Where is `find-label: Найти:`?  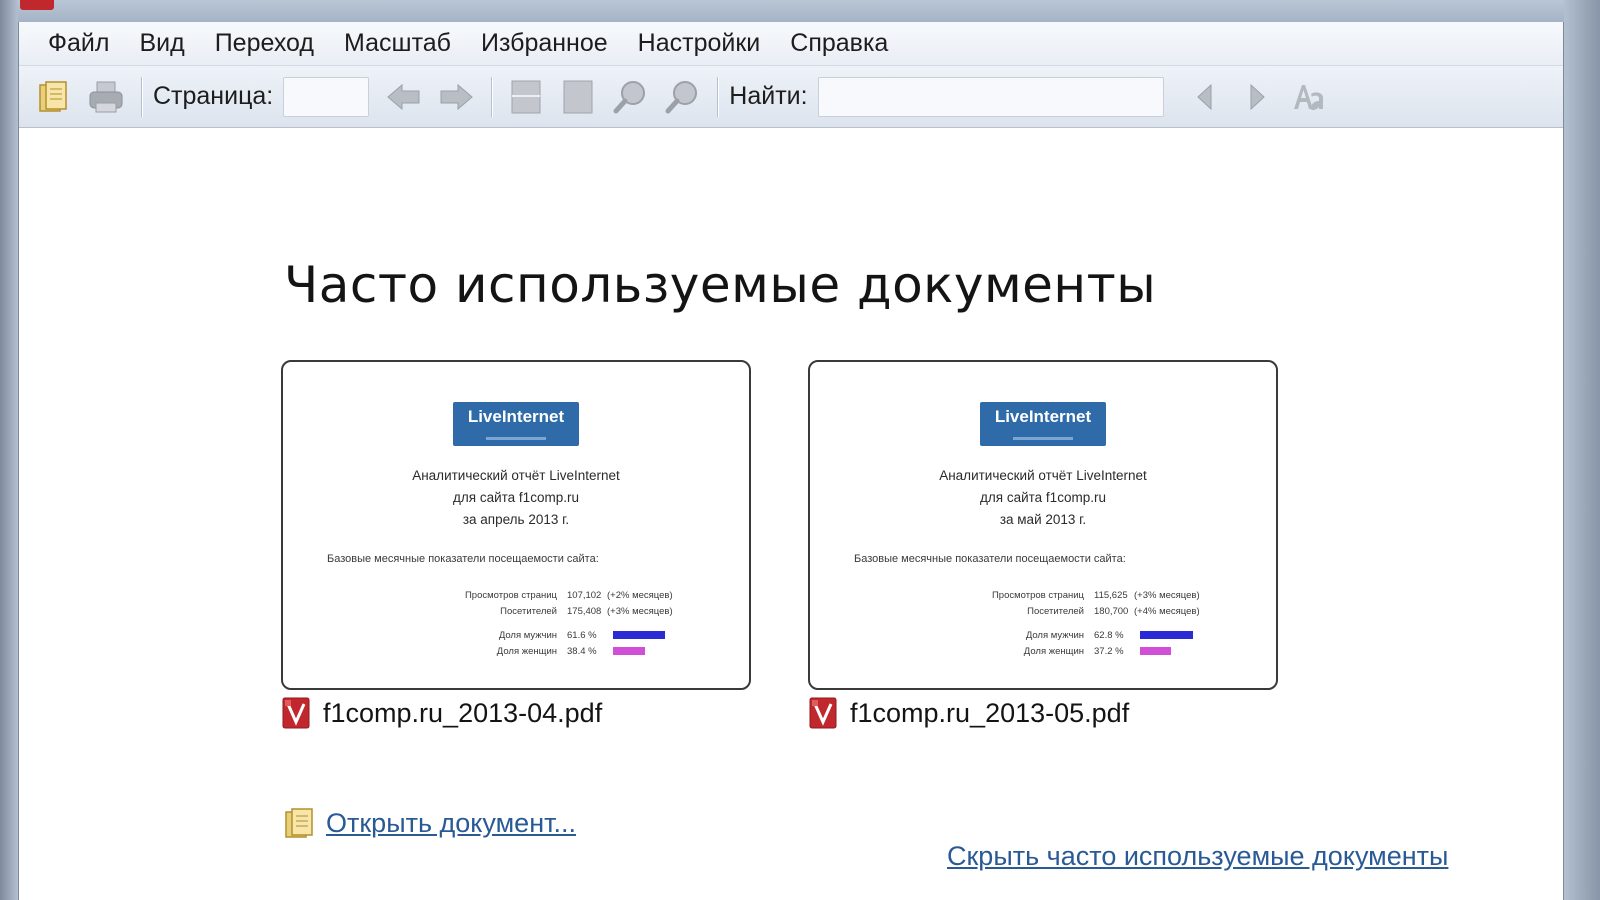
find-label: Найти: is located at coordinates (768, 96).